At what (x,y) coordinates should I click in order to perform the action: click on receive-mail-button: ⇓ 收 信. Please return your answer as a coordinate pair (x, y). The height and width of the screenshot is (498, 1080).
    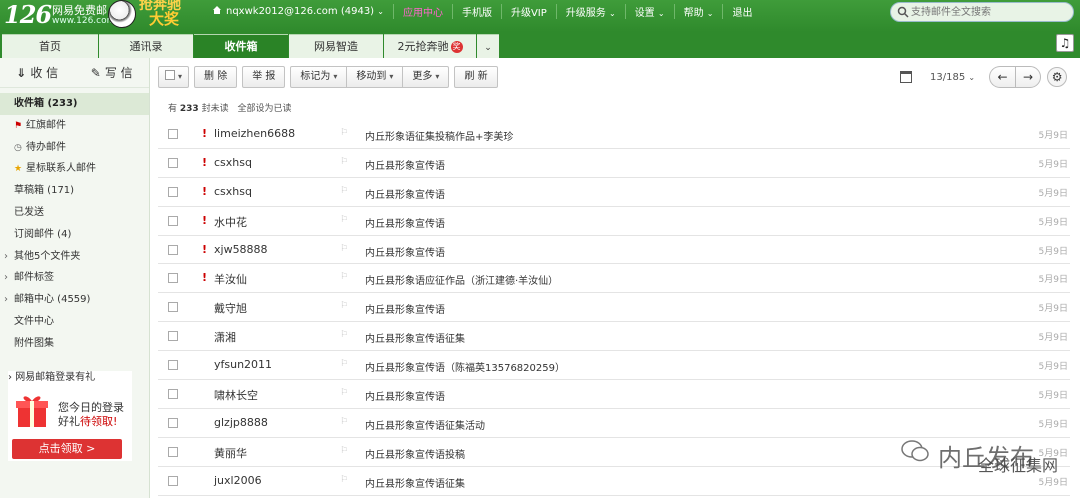
    Looking at the image, I should click on (37, 72).